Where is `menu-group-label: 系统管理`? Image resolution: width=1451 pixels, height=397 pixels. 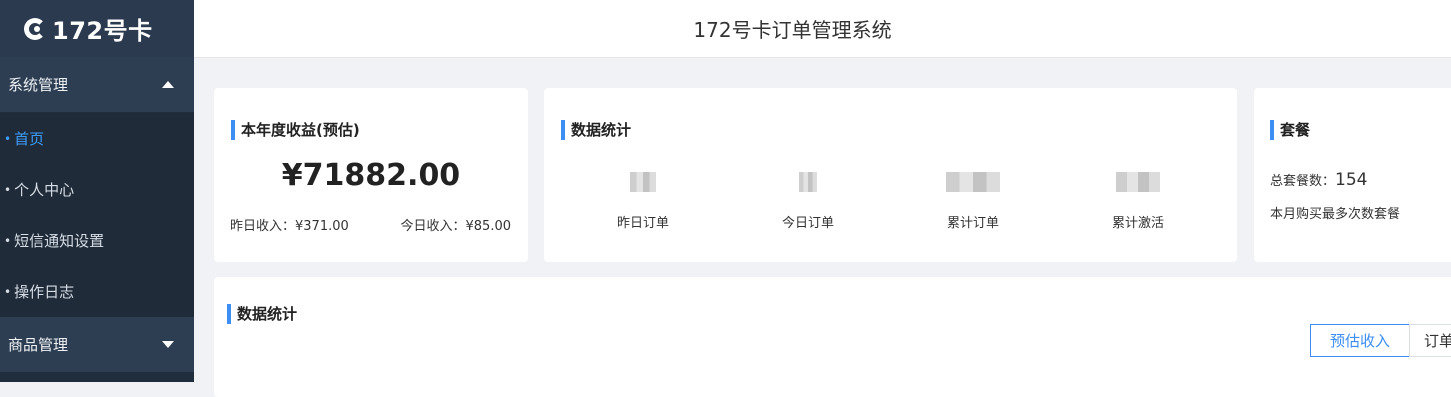 menu-group-label: 系统管理 is located at coordinates (38, 85).